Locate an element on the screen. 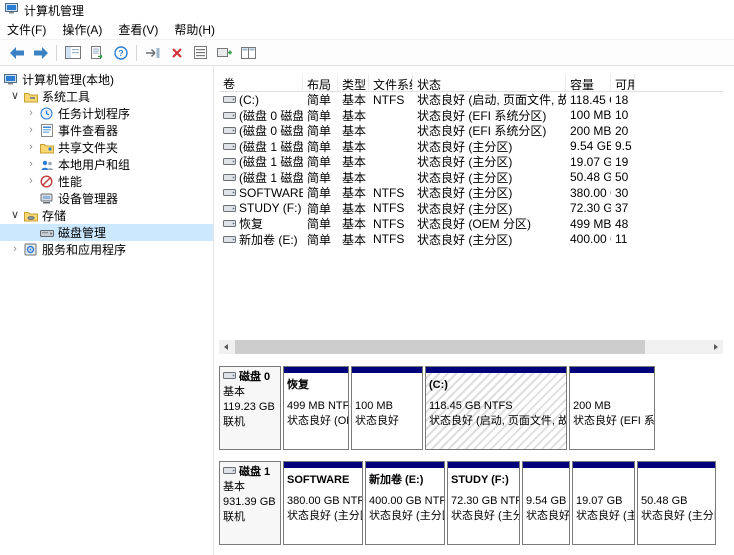  column-header-type: 类型 is located at coordinates (353, 82).